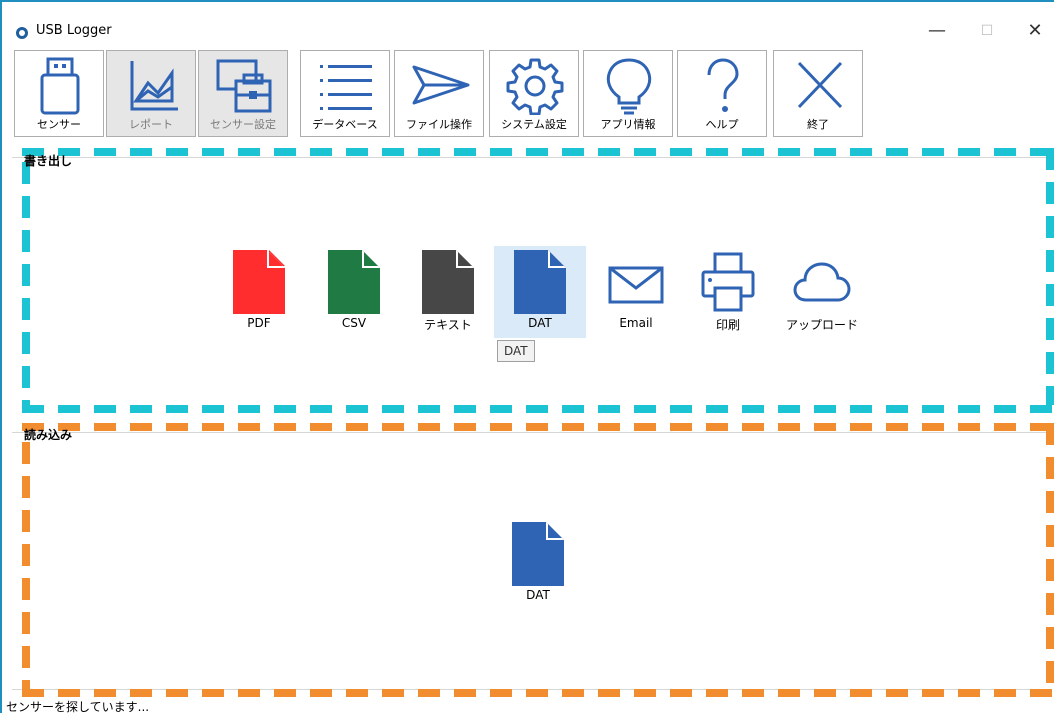  What do you see at coordinates (820, 85) in the screenshot?
I see `close-icon` at bounding box center [820, 85].